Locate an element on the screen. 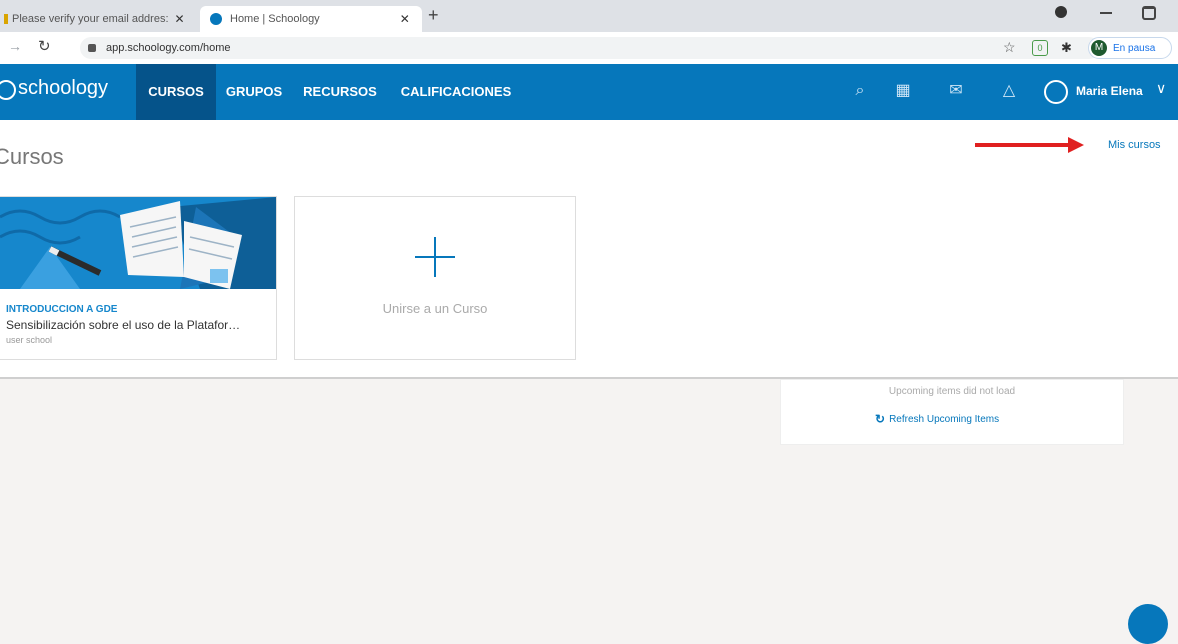  course-code: INTRODUCCION A GDE is located at coordinates (62, 309).